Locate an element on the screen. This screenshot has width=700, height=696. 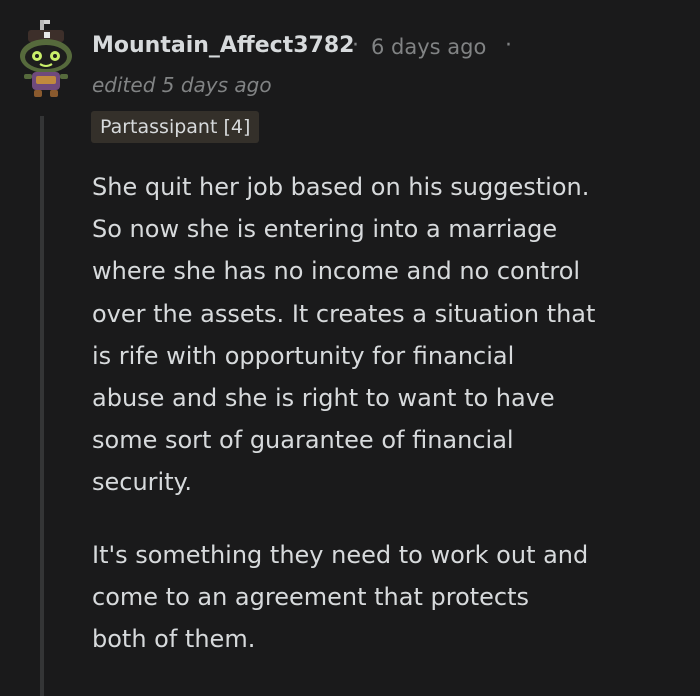
edited-label: edited 5 days ago is located at coordinates (182, 85).